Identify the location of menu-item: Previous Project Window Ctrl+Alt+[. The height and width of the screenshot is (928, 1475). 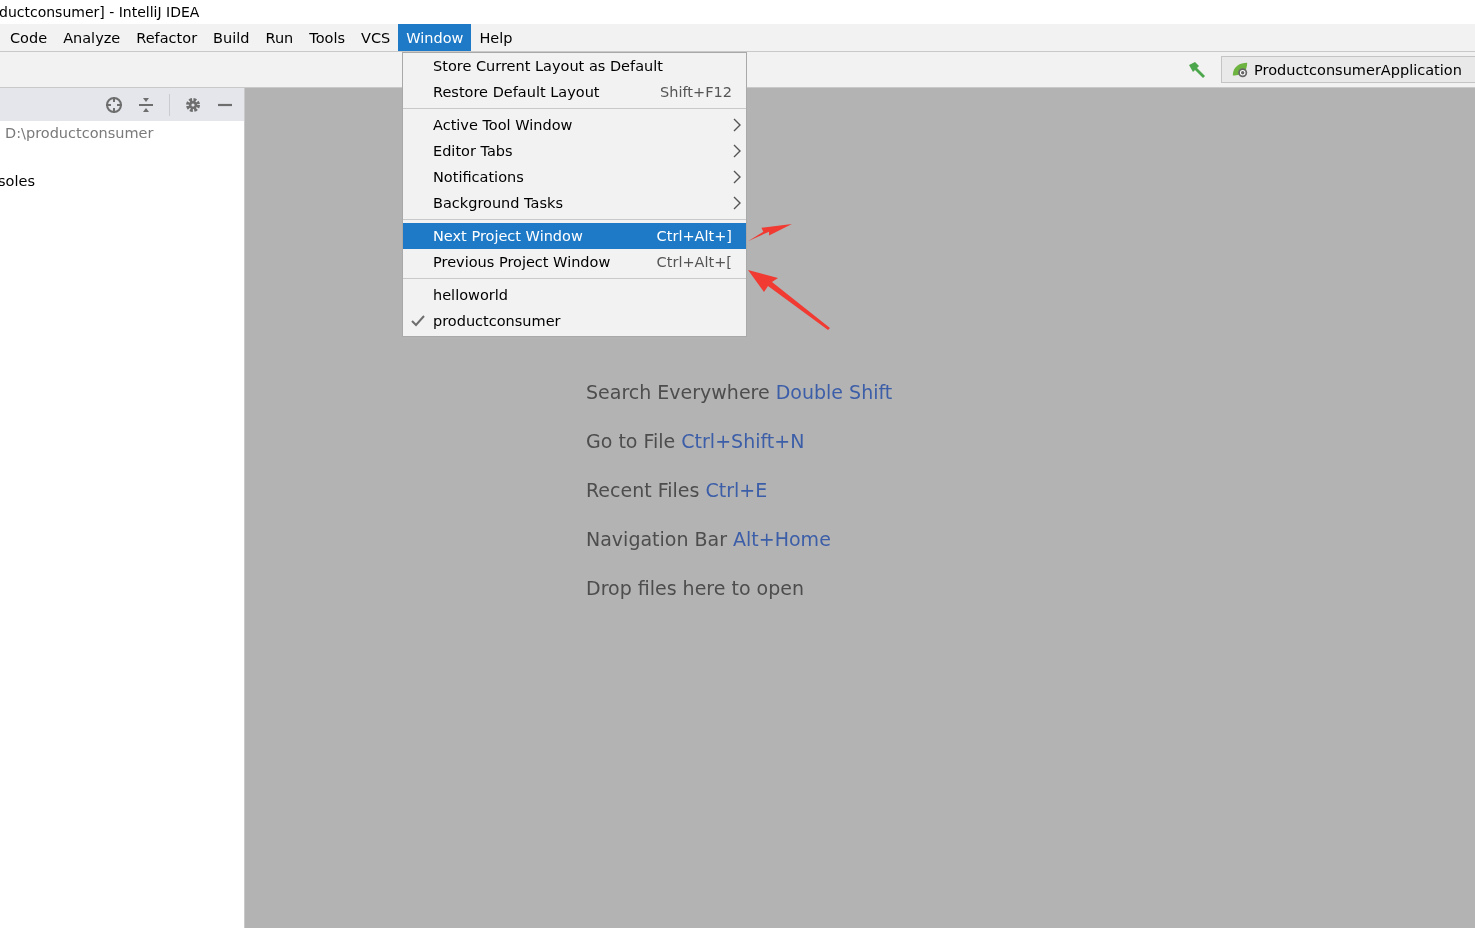
(574, 262).